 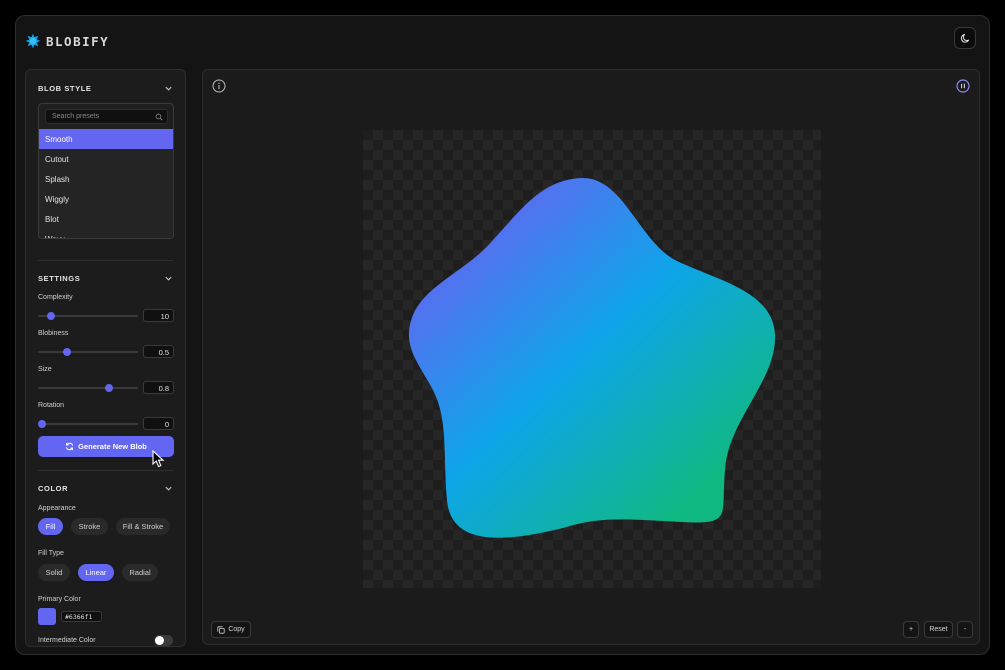 I want to click on preset-item-smooth: Smooth, so click(x=106, y=139).